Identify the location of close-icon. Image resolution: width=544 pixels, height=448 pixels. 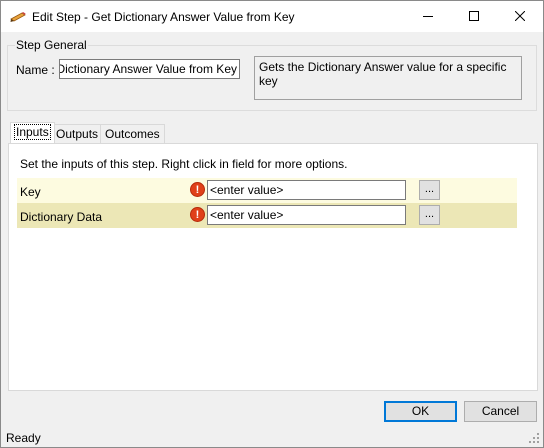
(520, 17).